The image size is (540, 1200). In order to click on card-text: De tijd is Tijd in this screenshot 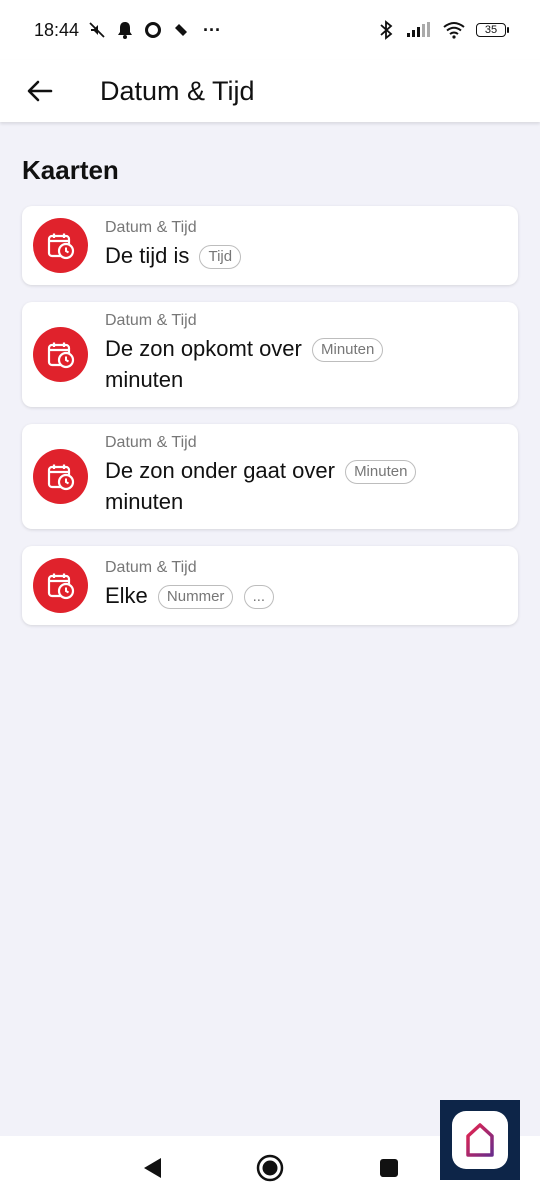, I will do `click(304, 255)`.